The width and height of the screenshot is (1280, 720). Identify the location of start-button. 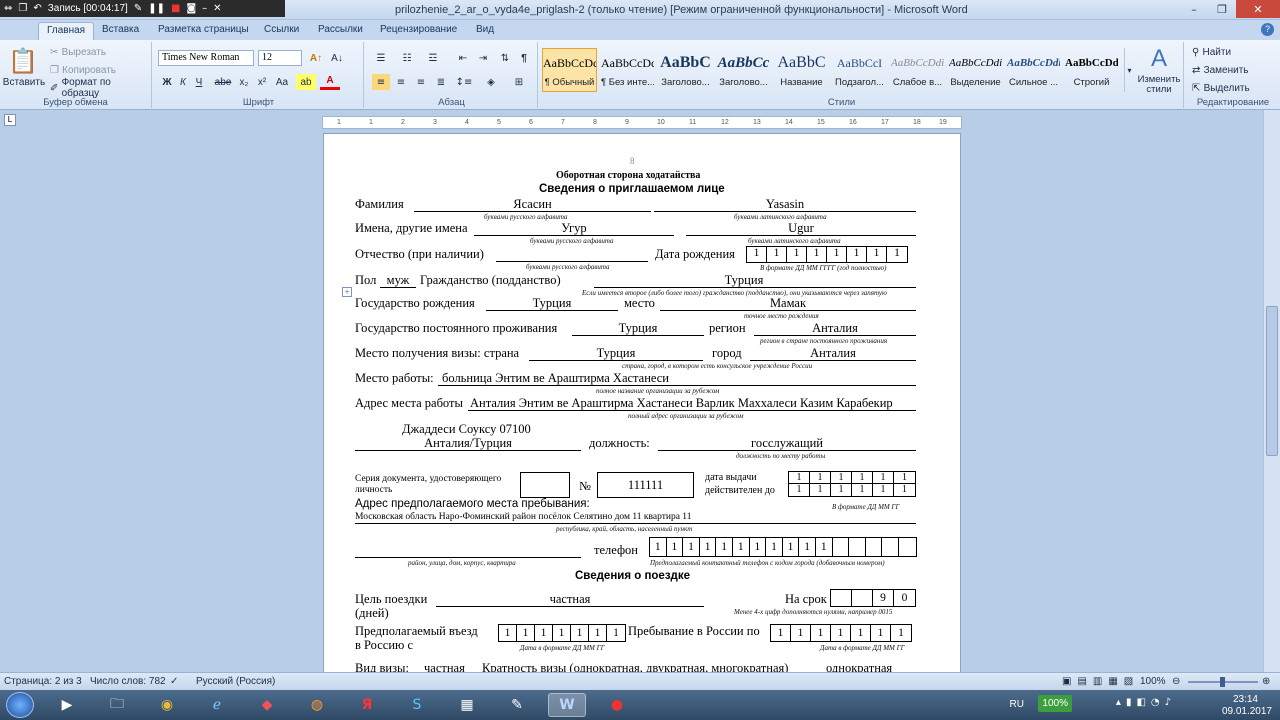
(20, 705).